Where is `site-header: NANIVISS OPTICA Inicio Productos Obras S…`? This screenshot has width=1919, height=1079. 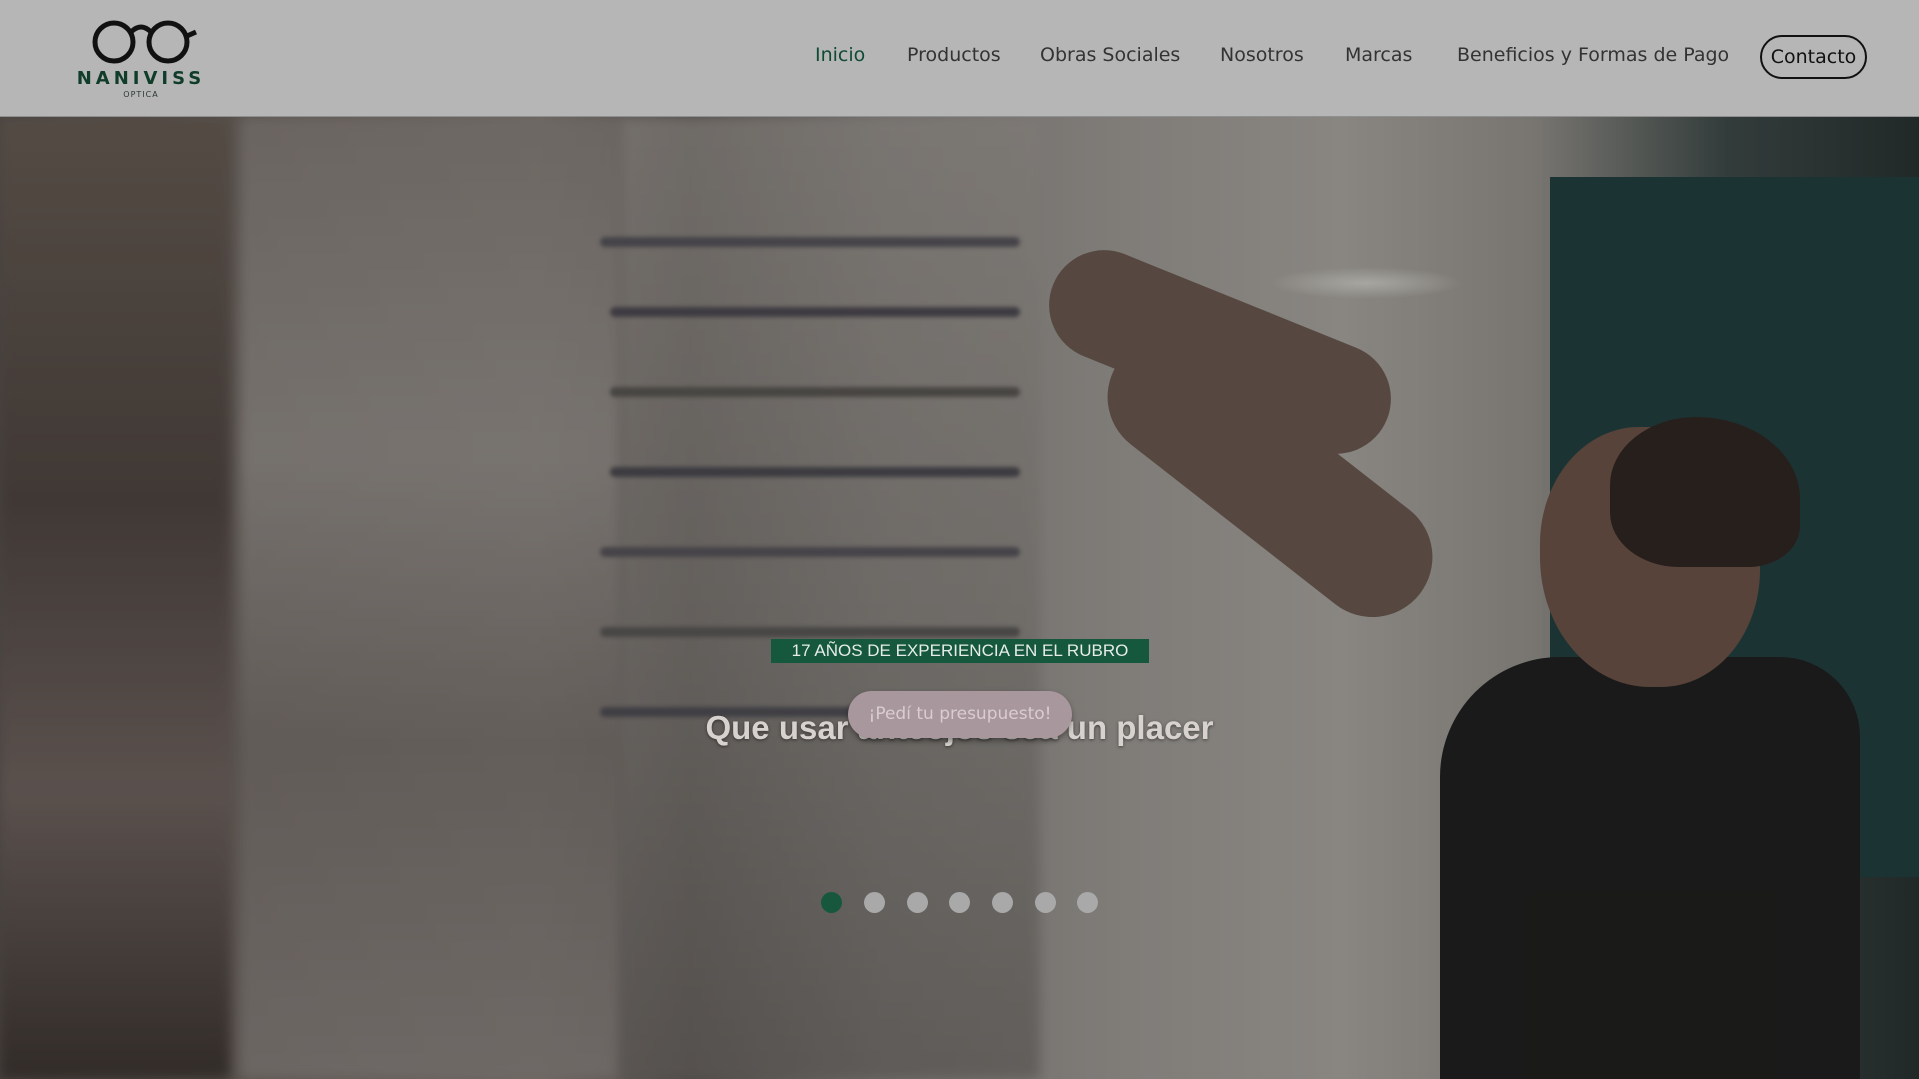
site-header: NANIVISS OPTICA Inicio Productos Obras S… is located at coordinates (959, 58).